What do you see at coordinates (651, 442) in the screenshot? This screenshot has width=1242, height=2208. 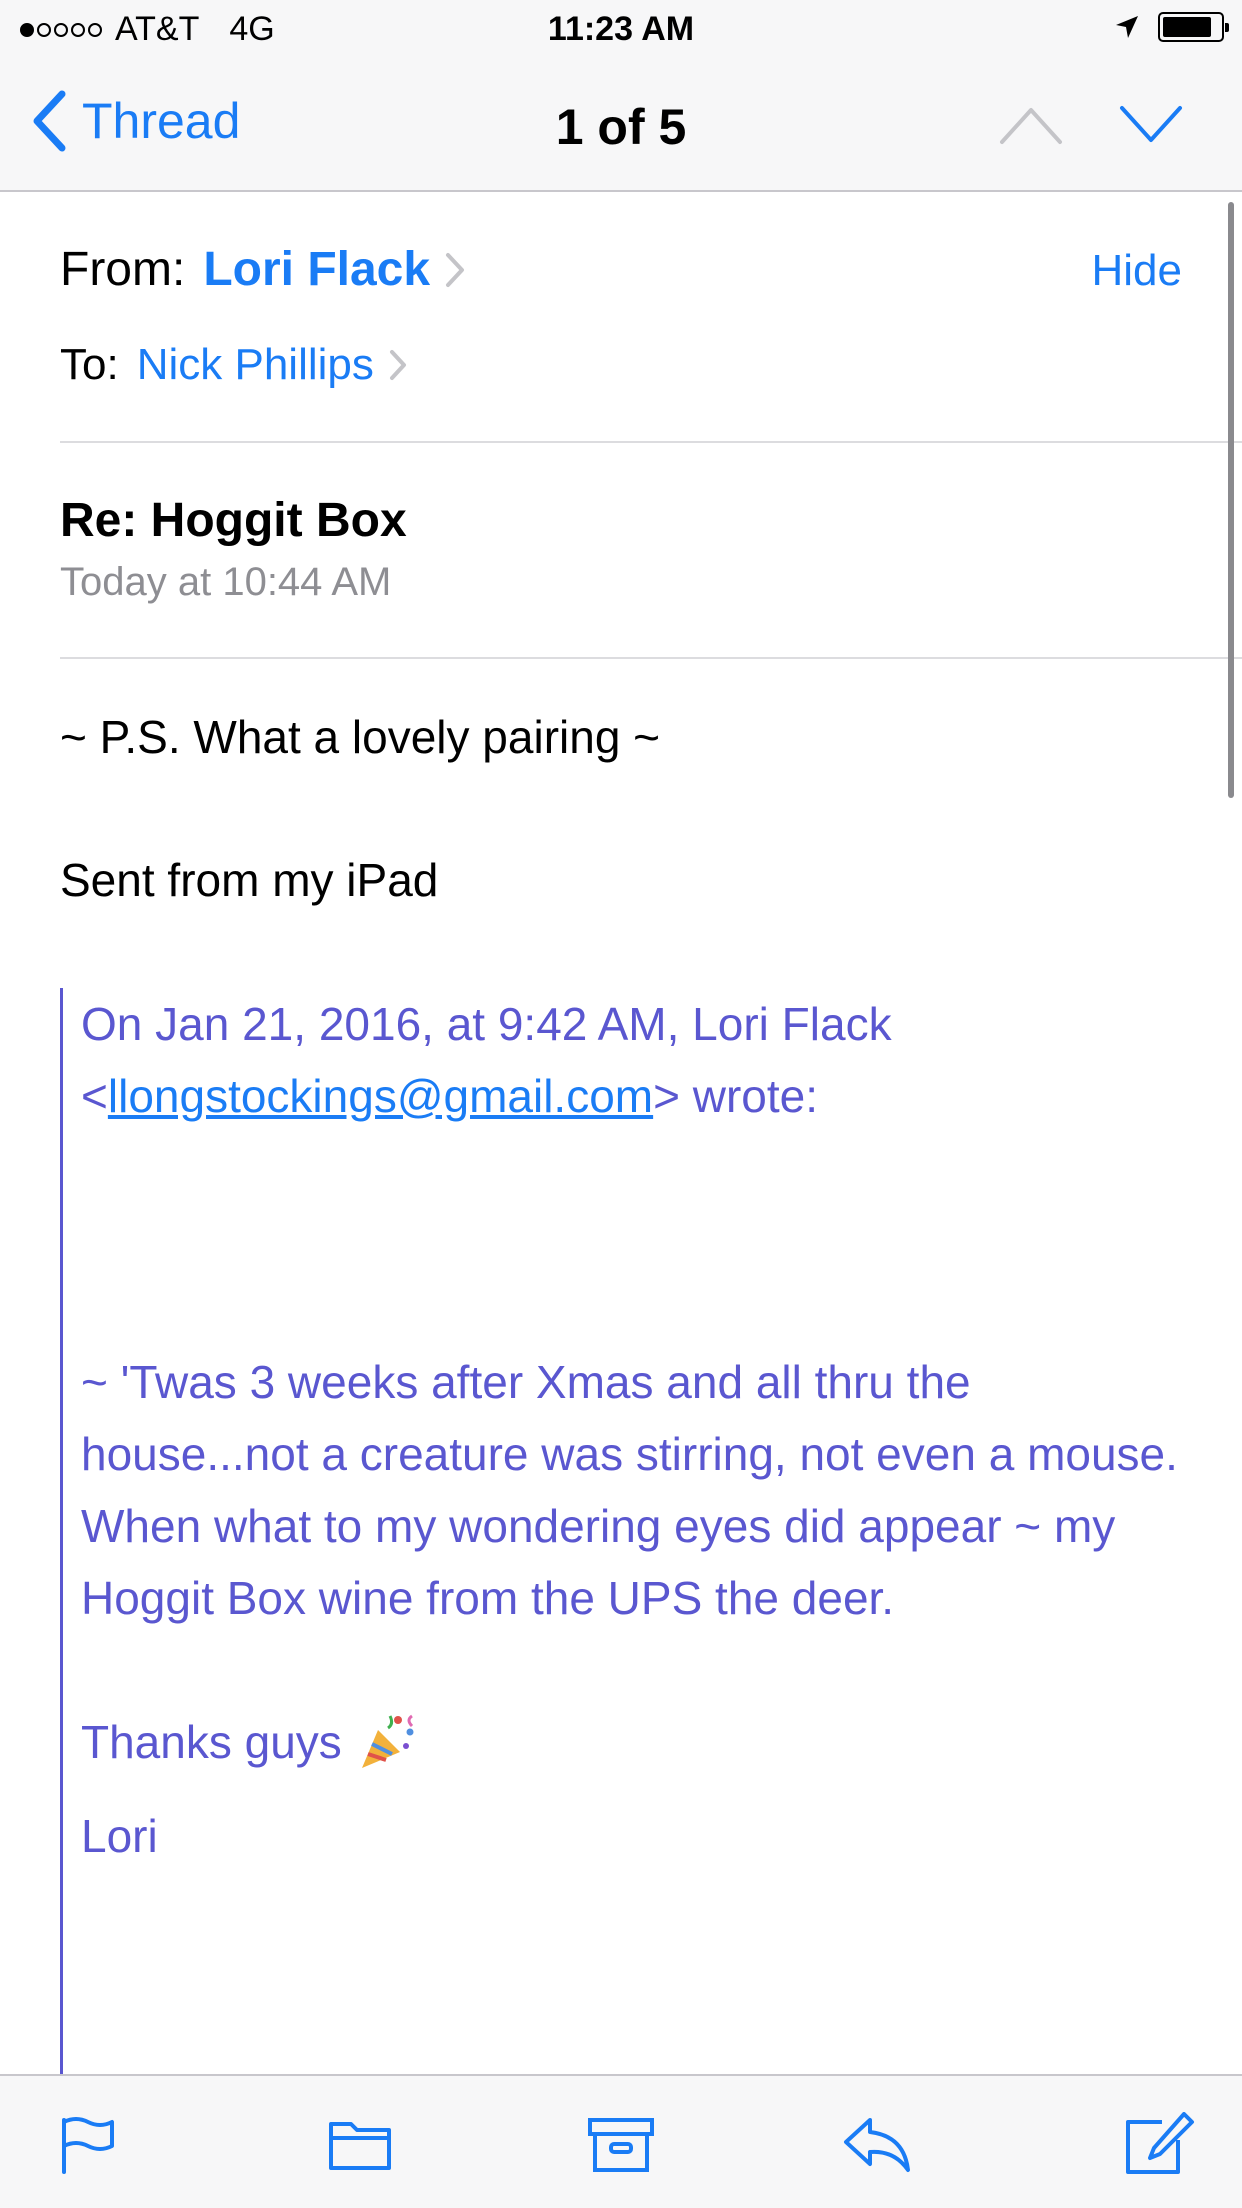 I see `header-divider` at bounding box center [651, 442].